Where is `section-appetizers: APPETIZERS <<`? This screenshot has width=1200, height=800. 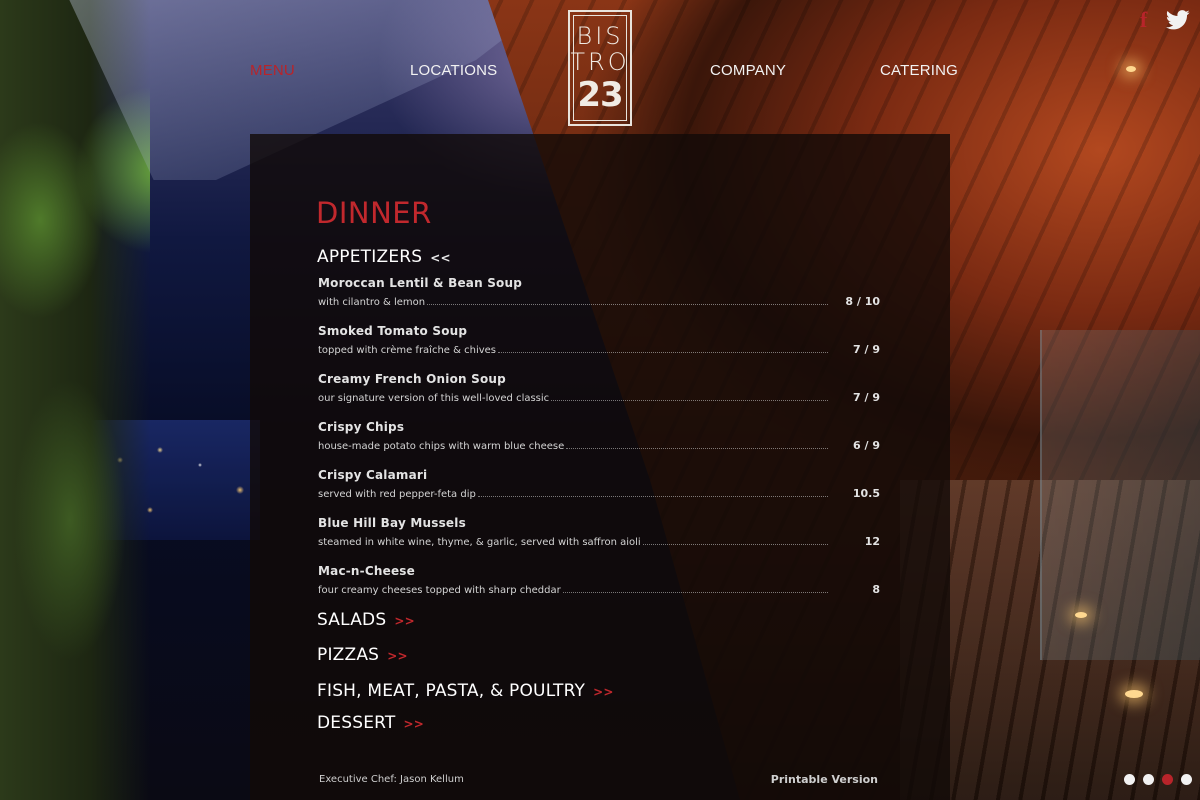 section-appetizers: APPETIZERS << is located at coordinates (384, 257).